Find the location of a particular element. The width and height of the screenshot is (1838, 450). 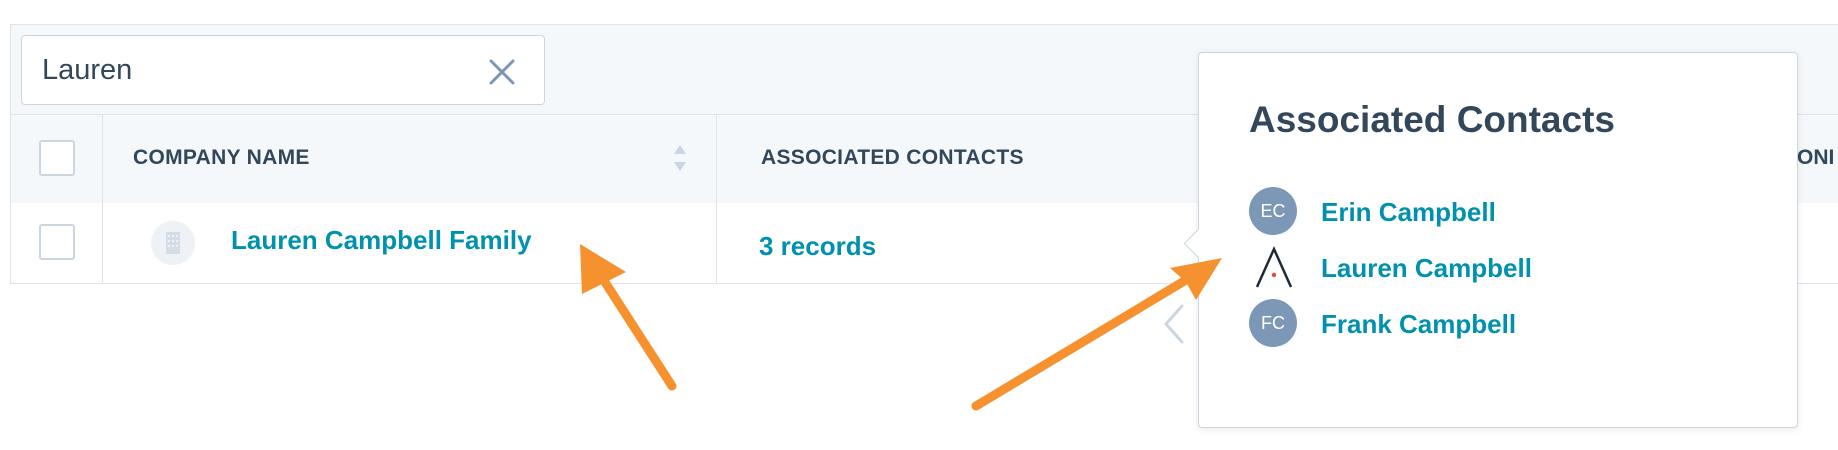

contact-name-link: Erin Campbell is located at coordinates (1408, 212).